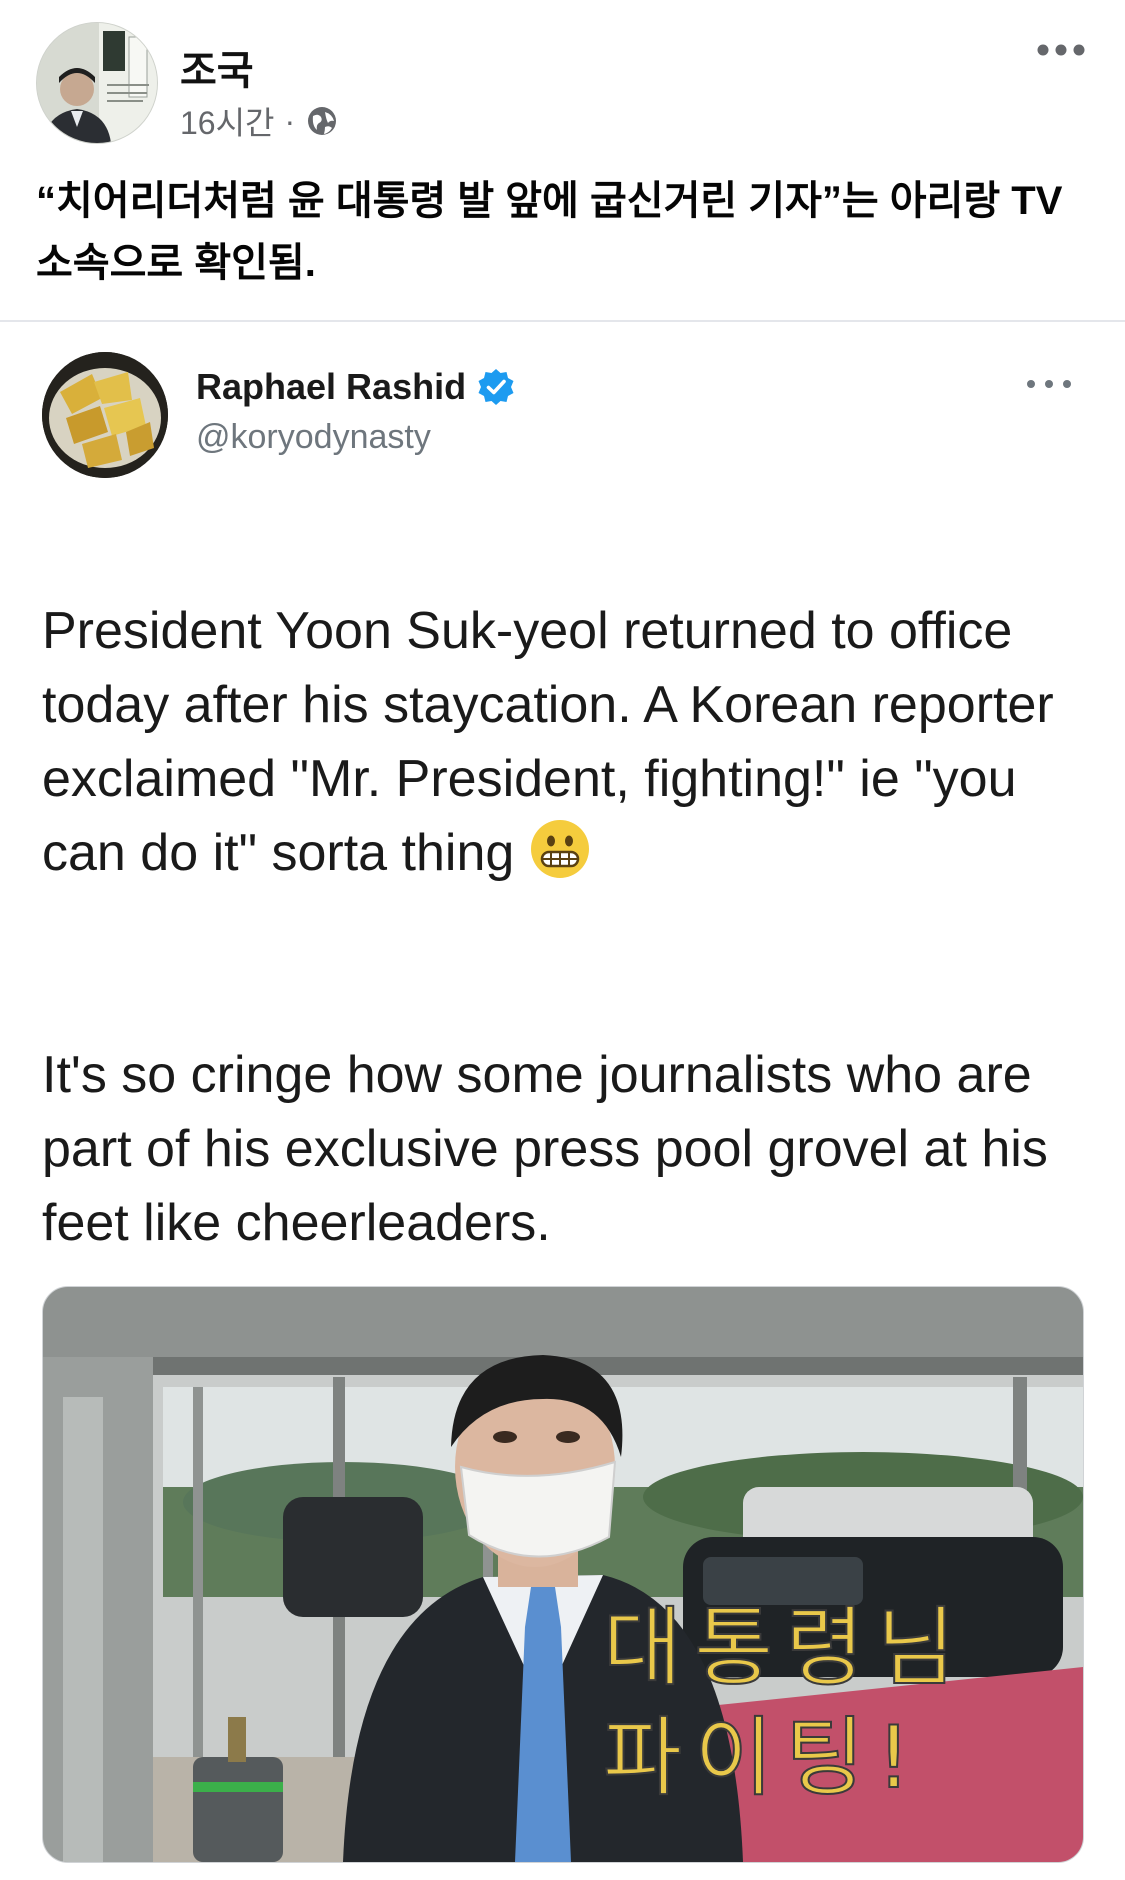 The height and width of the screenshot is (1880, 1125). I want to click on author-name: 조국, so click(217, 67).